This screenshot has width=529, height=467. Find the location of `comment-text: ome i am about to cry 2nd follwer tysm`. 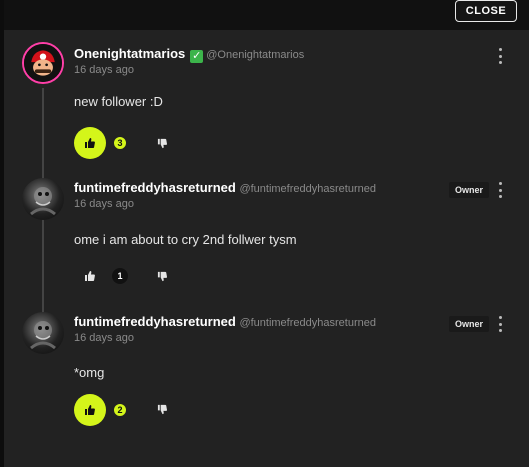

comment-text: ome i am about to cry 2nd follwer tysm is located at coordinates (185, 239).